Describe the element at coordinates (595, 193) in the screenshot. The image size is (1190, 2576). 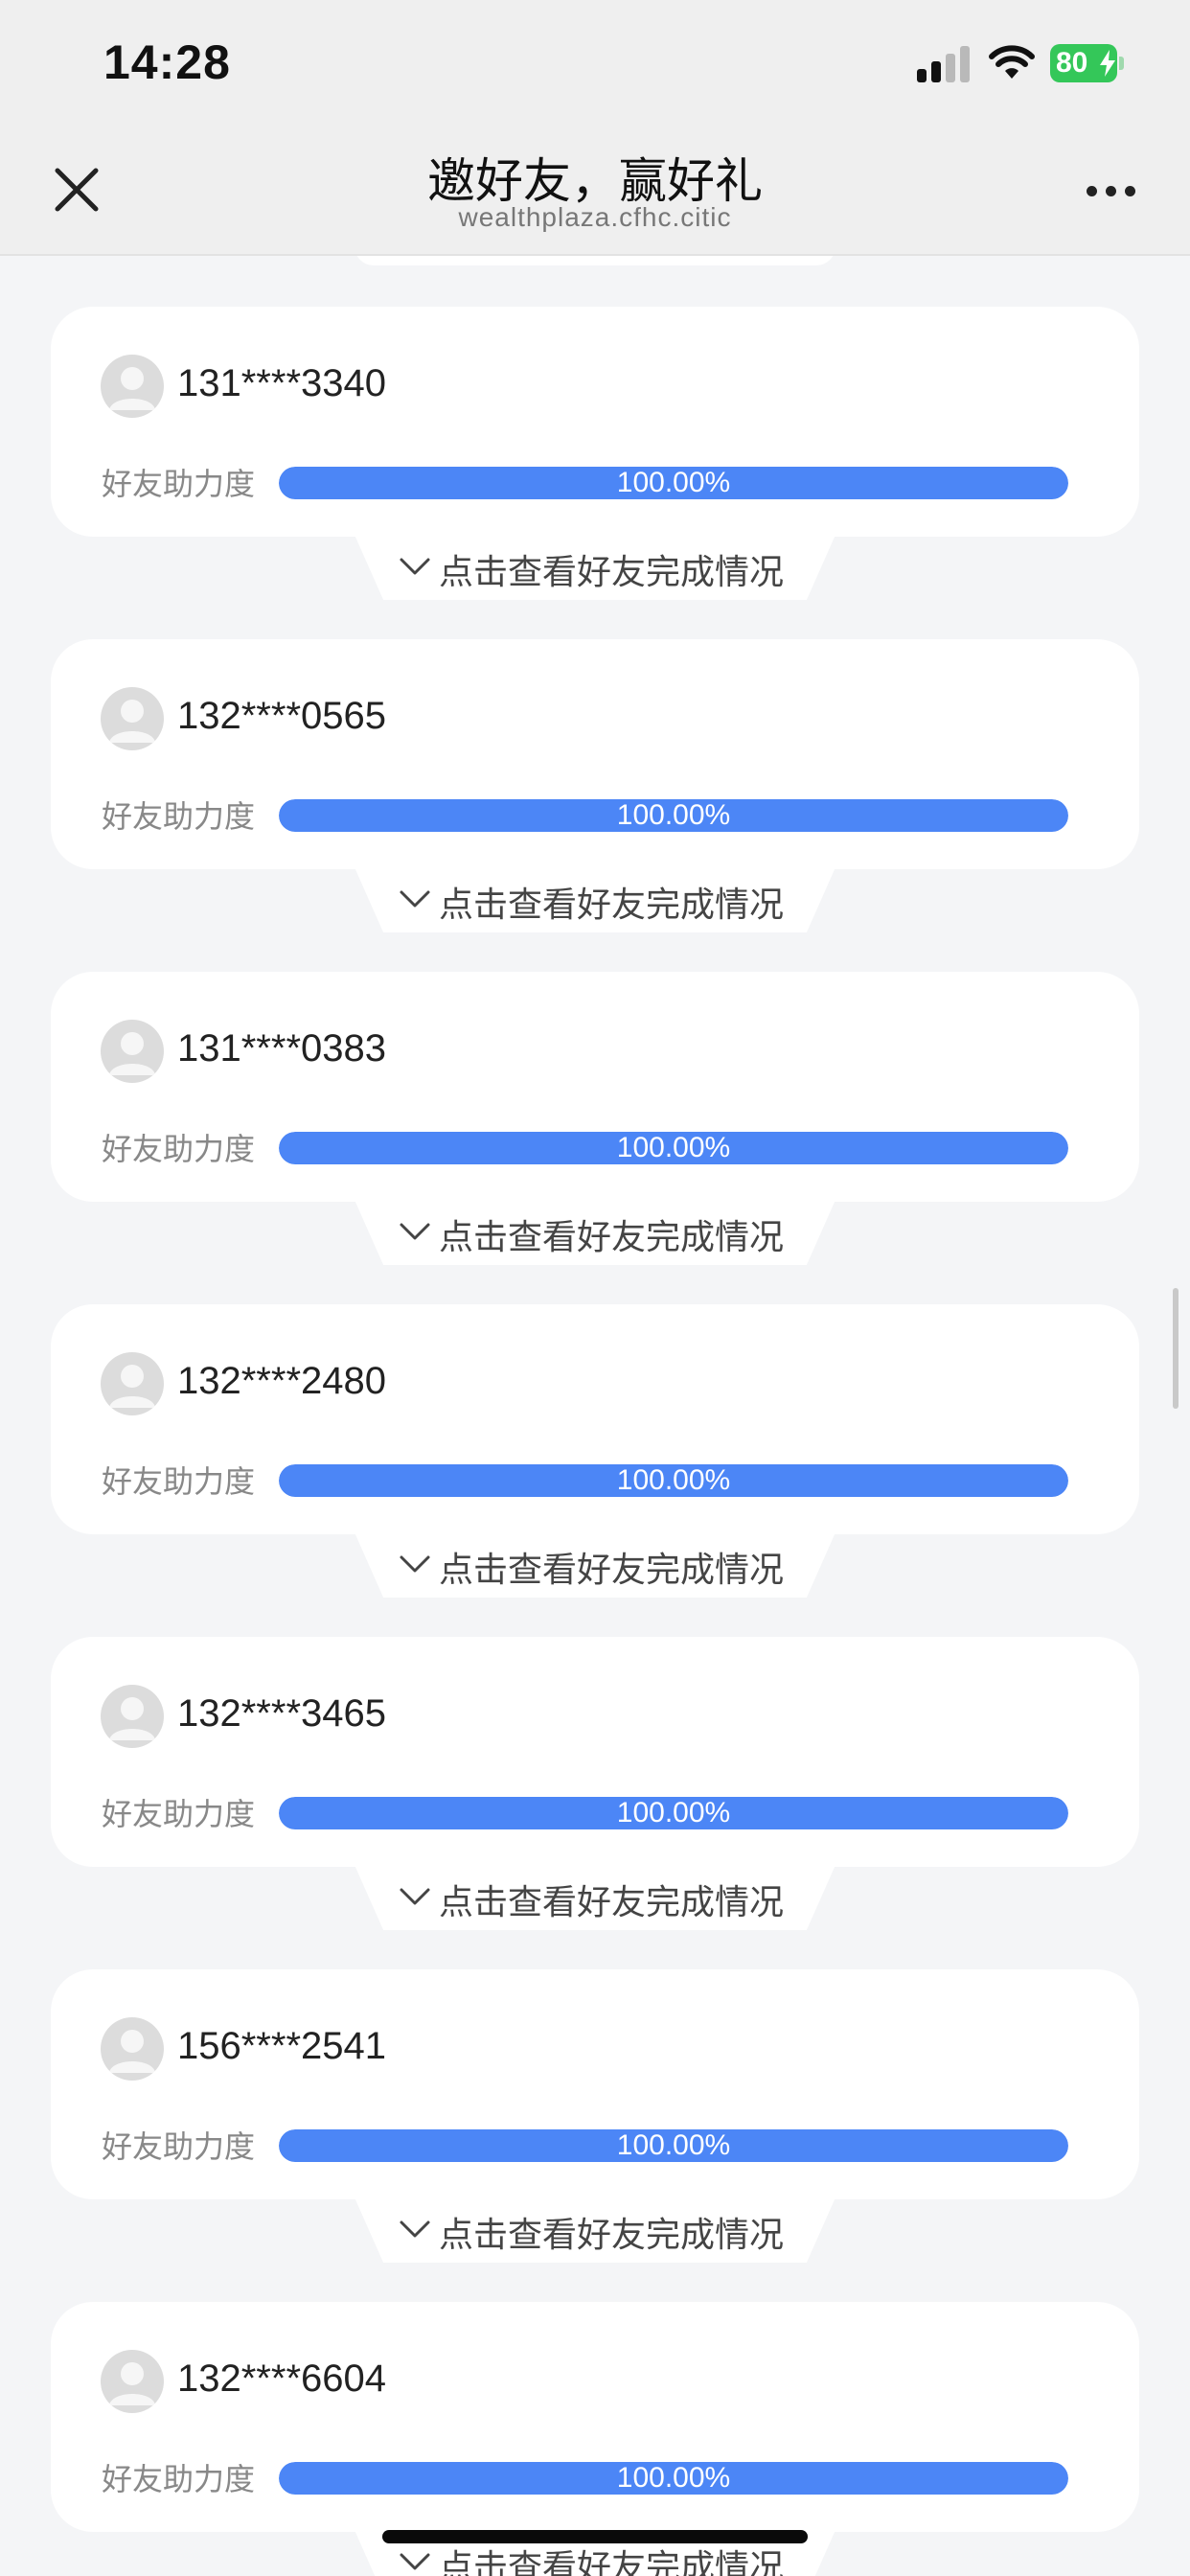
I see `nav-bar: 邀好友，赢好礼 wealthplaza.cfhc.citic` at that location.